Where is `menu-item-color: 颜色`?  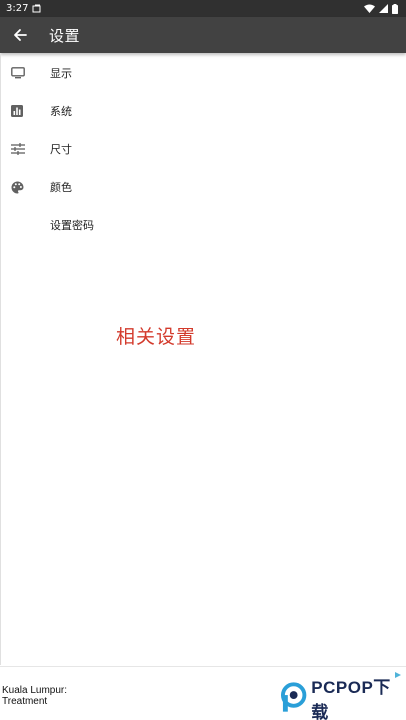
menu-item-color: 颜色 is located at coordinates (203, 187).